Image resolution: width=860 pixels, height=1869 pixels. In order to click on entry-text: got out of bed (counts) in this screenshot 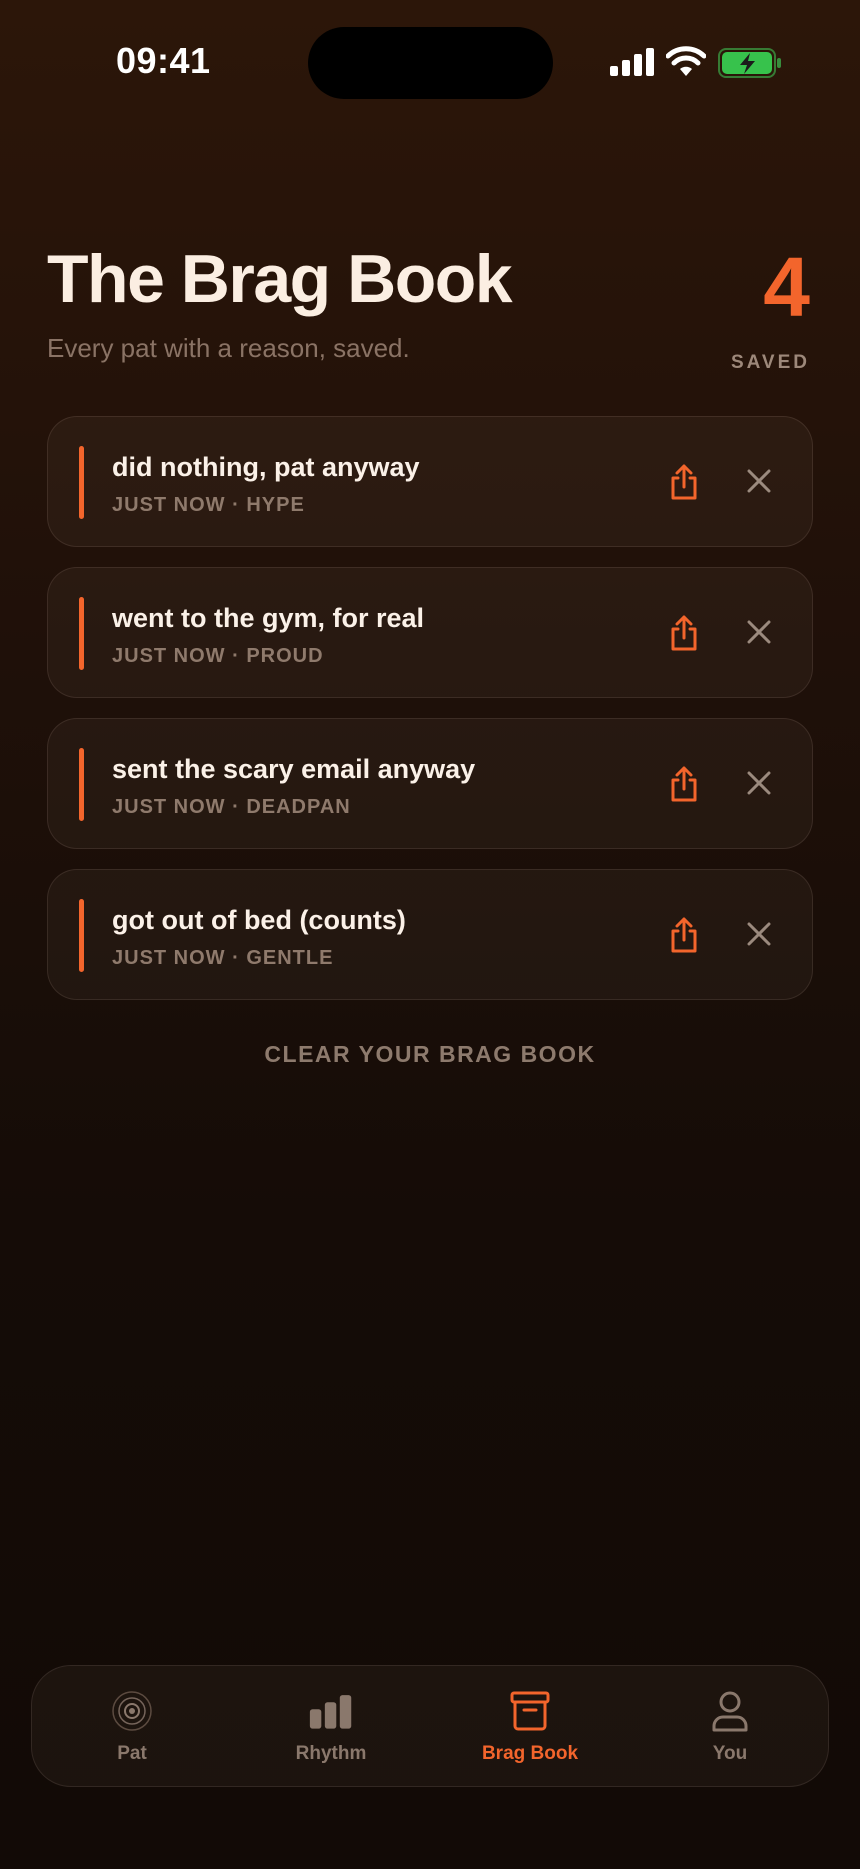, I will do `click(259, 920)`.